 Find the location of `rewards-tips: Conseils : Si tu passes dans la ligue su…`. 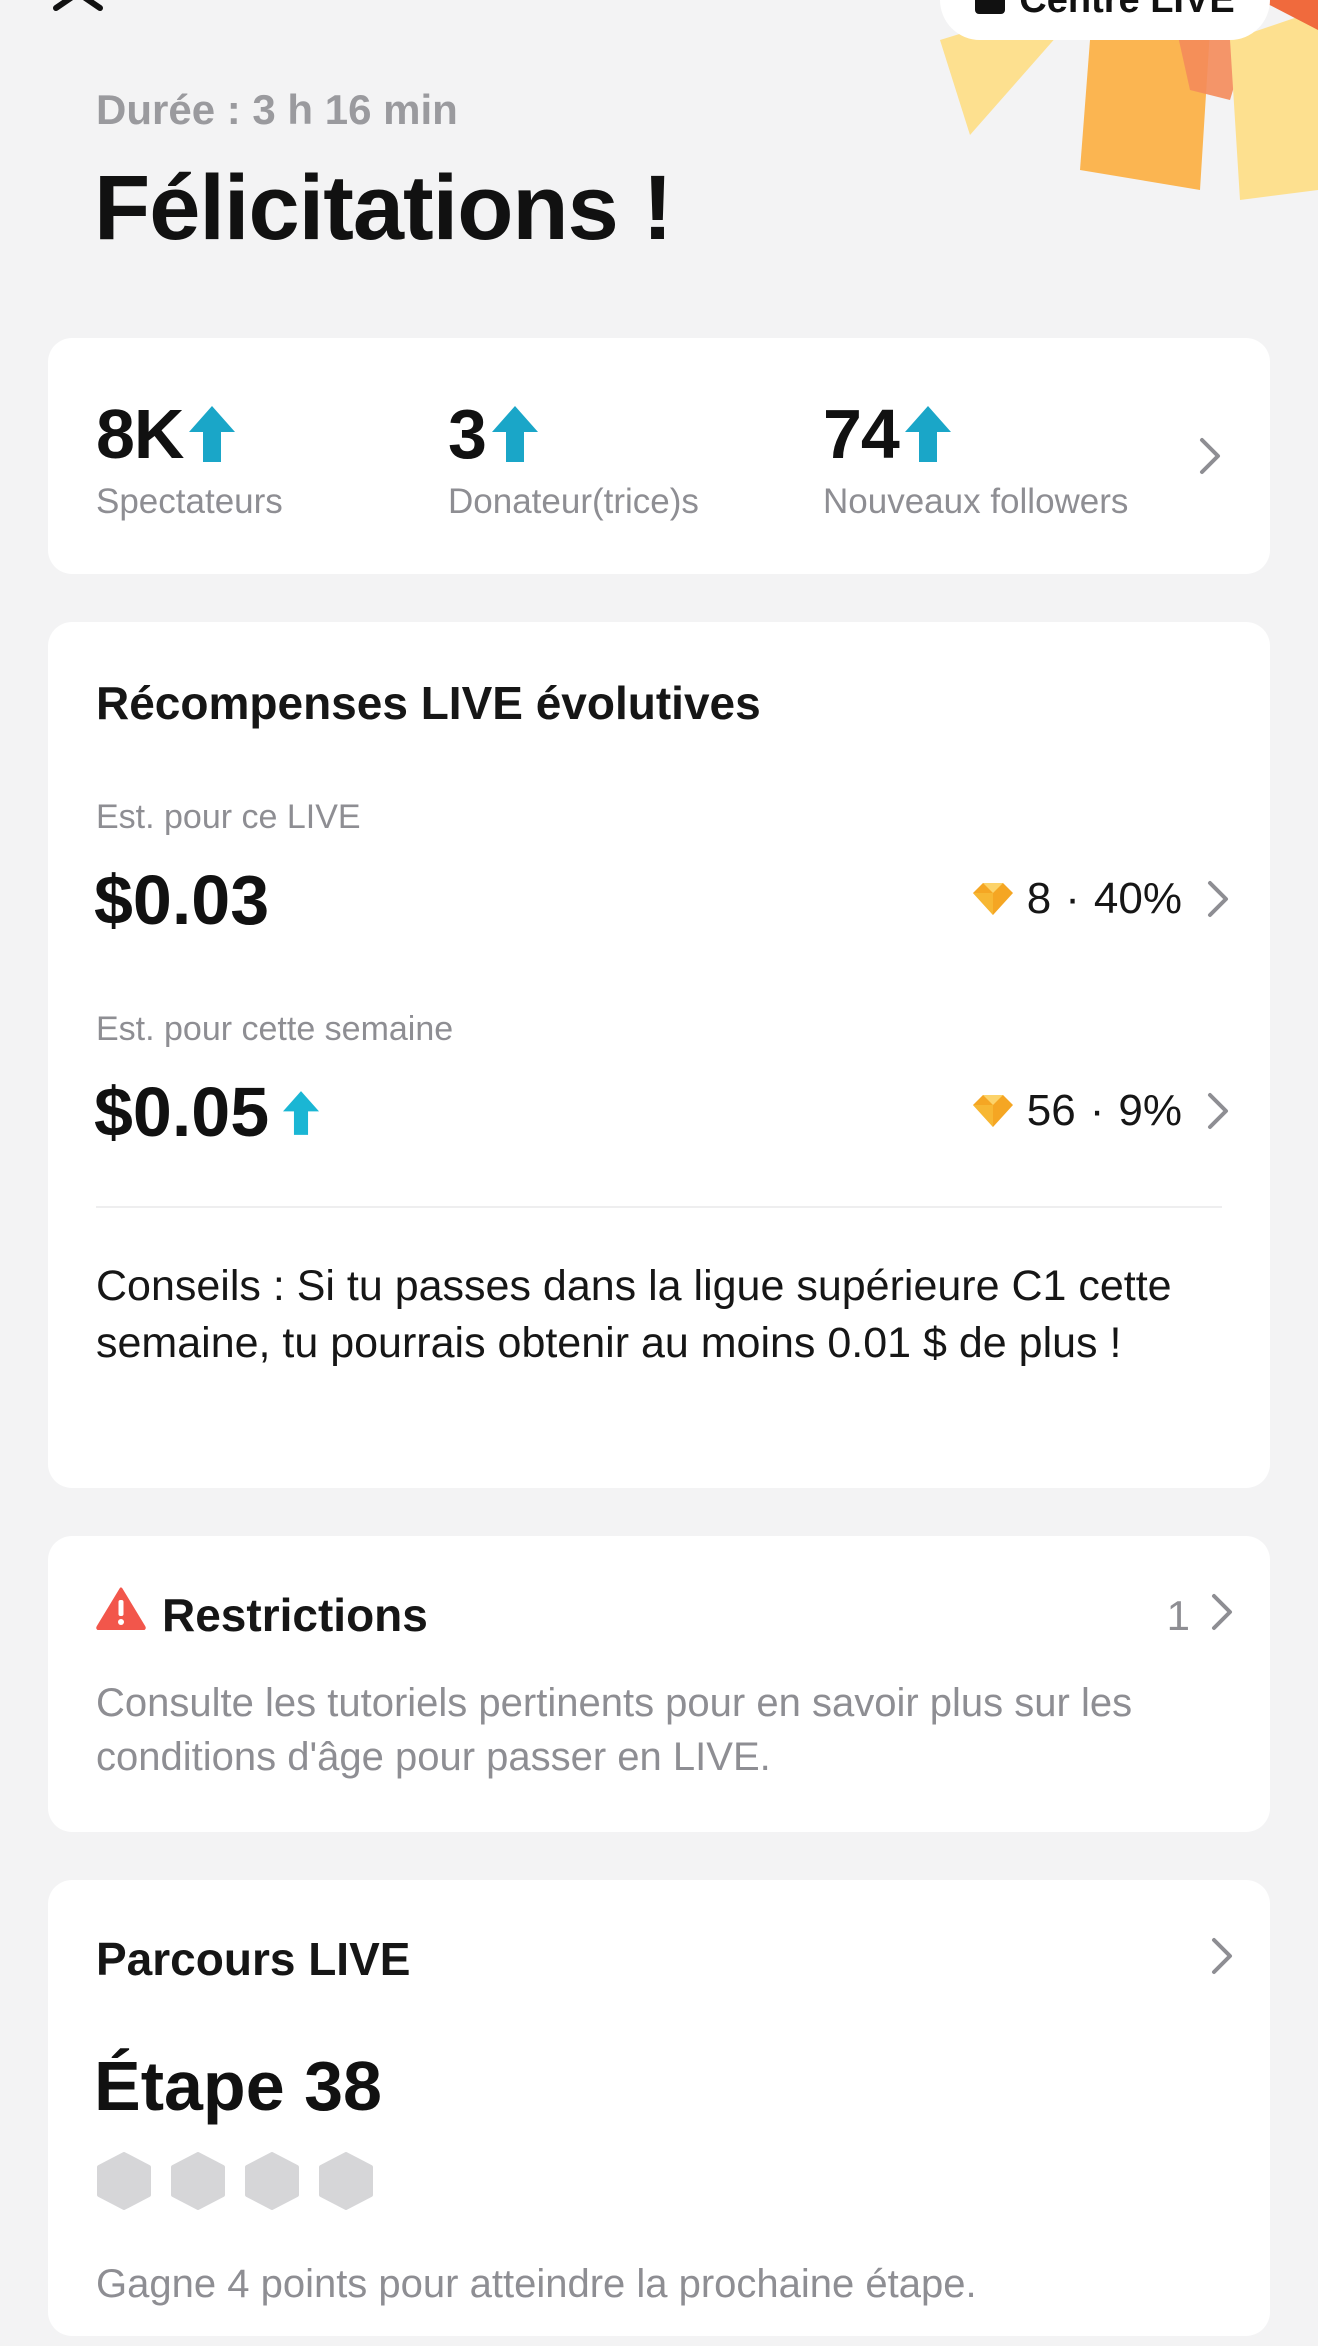

rewards-tips: Conseils : Si tu passes dans la ligue su… is located at coordinates (634, 1314).